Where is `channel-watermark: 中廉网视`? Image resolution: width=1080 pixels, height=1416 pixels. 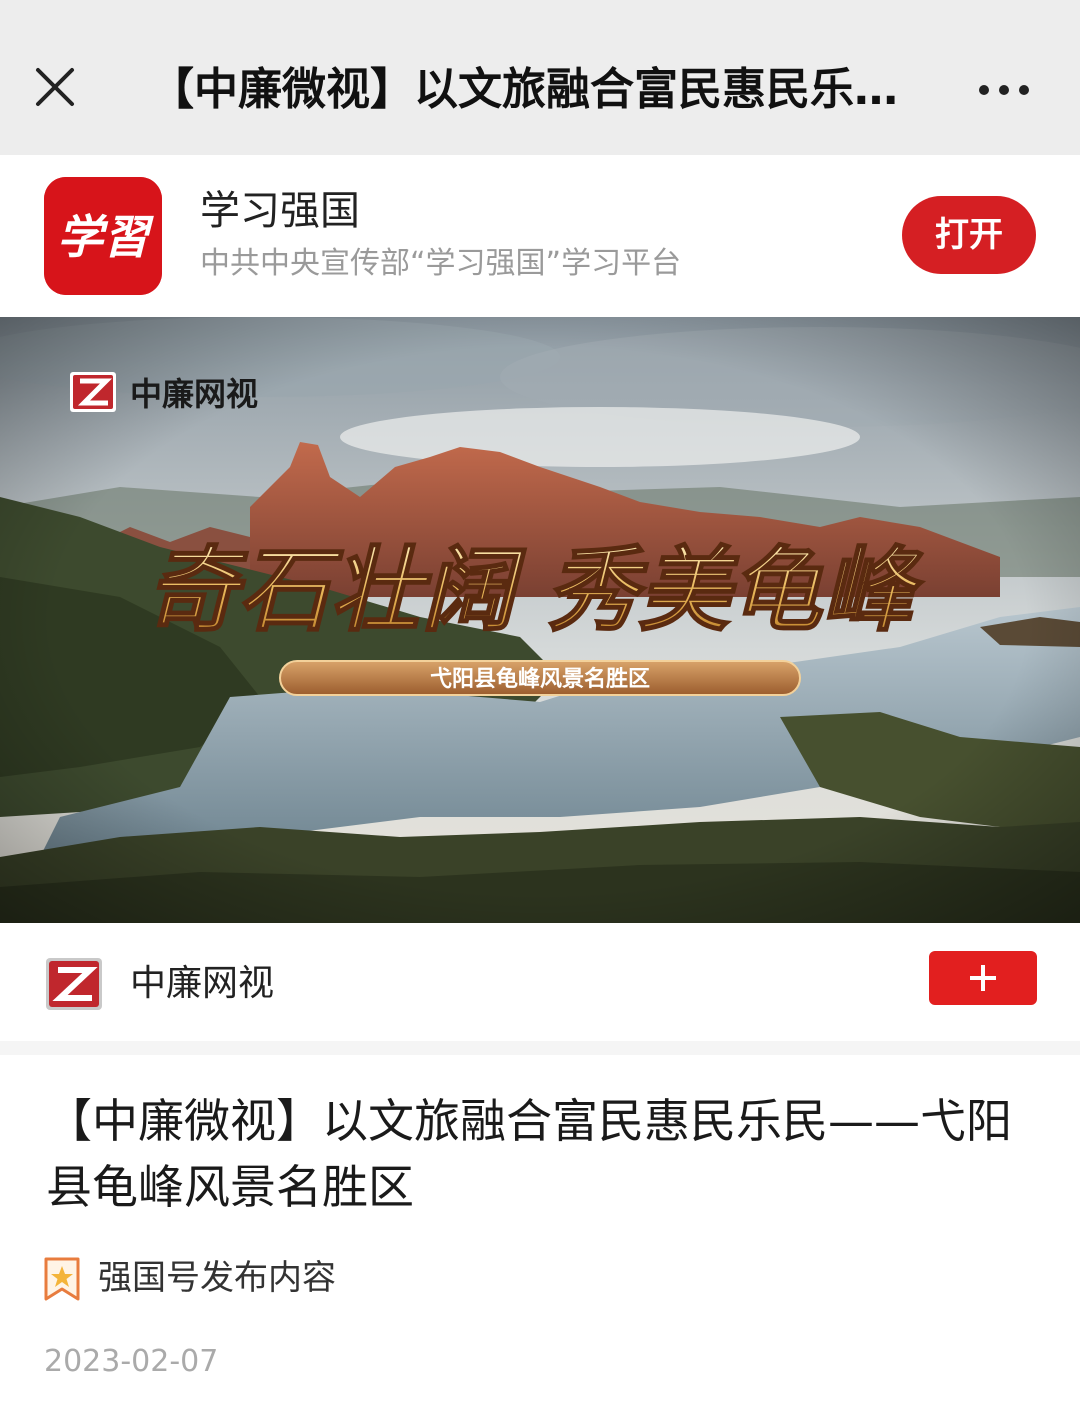 channel-watermark: 中廉网视 is located at coordinates (164, 392).